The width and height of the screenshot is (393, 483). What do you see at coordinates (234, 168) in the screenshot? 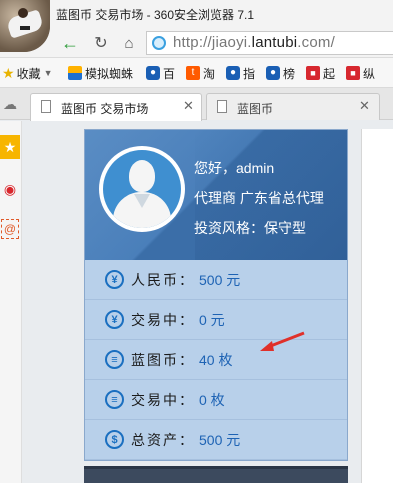
I see `greeting-text: 您好，admin` at bounding box center [234, 168].